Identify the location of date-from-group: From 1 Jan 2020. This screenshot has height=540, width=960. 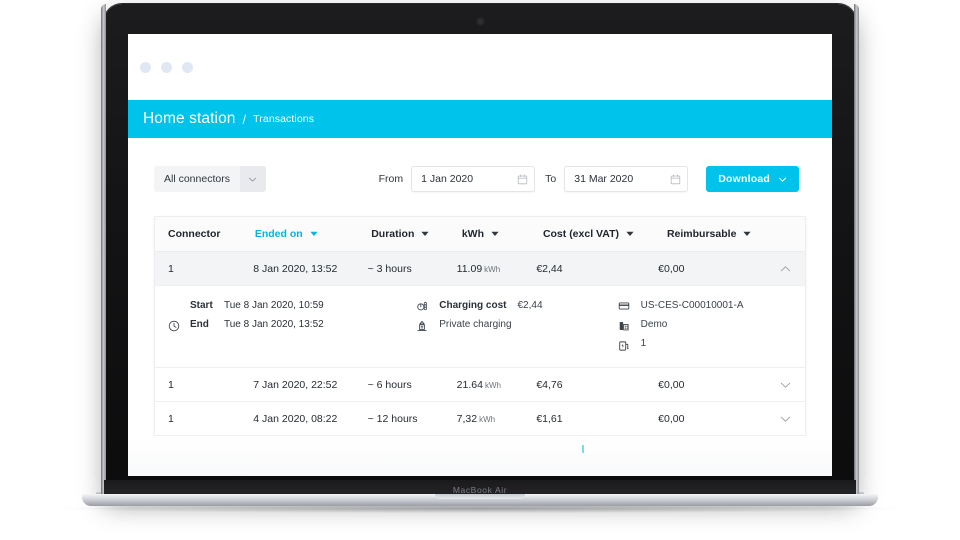
(457, 179).